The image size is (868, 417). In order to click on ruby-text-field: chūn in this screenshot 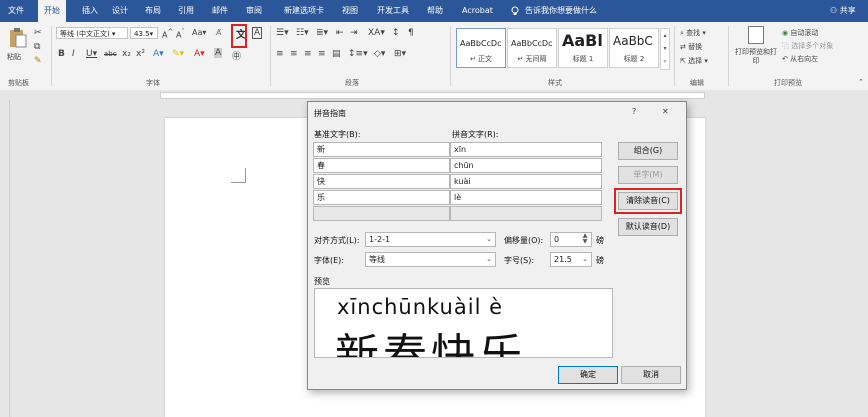, I will do `click(526, 165)`.